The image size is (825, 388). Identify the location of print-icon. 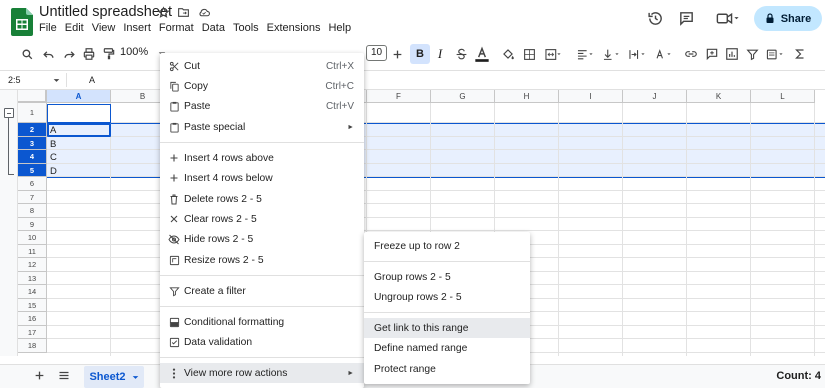
(89, 54).